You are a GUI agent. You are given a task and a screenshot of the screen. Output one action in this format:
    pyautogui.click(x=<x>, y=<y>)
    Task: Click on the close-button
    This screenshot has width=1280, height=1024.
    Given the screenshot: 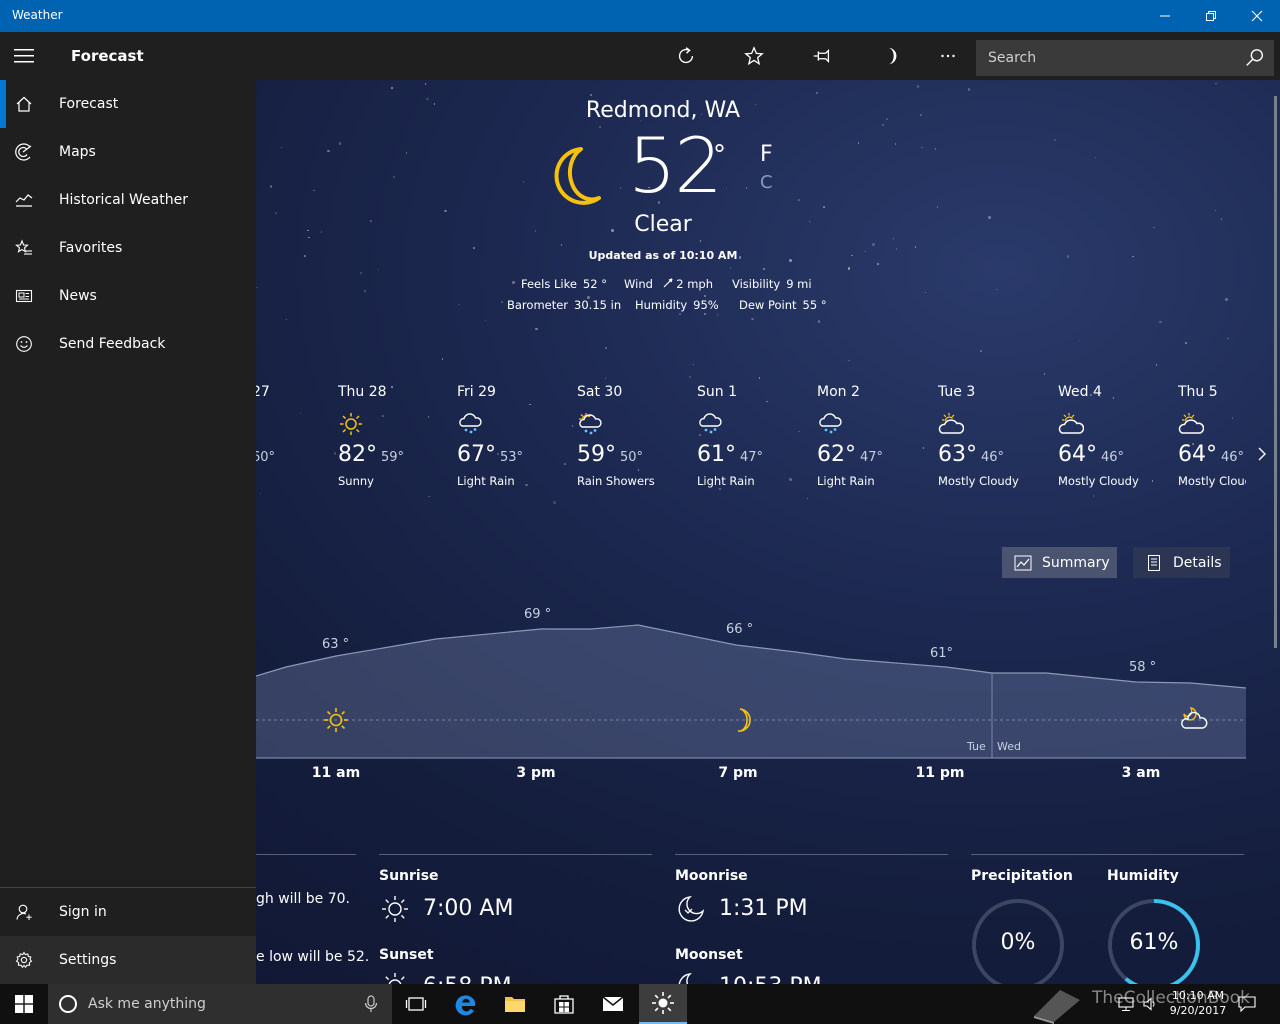 What is the action you would take?
    pyautogui.click(x=1257, y=16)
    